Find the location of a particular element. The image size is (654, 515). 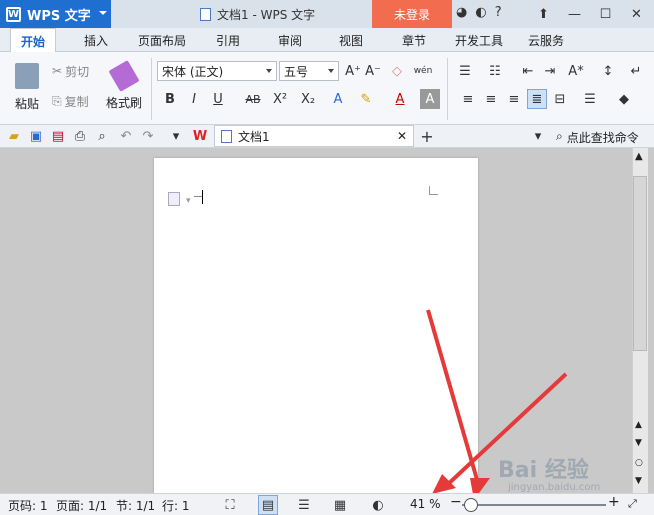

status-pages: 页面: 1/1 is located at coordinates (81, 505).